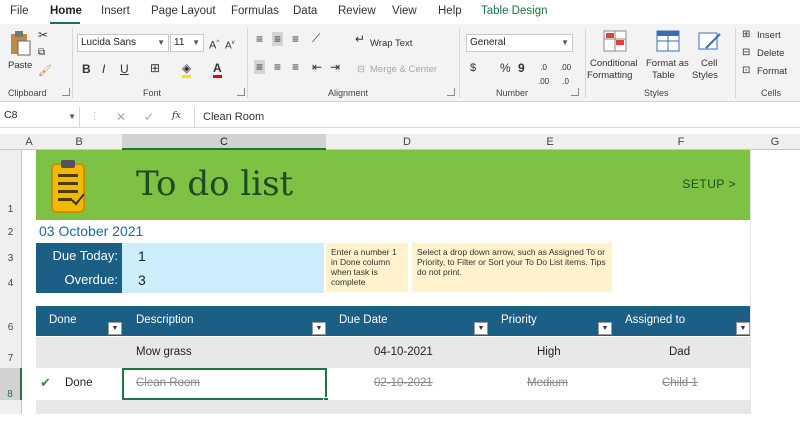  Describe the element at coordinates (115, 11) in the screenshot. I see `tab-insert: Insert` at that location.